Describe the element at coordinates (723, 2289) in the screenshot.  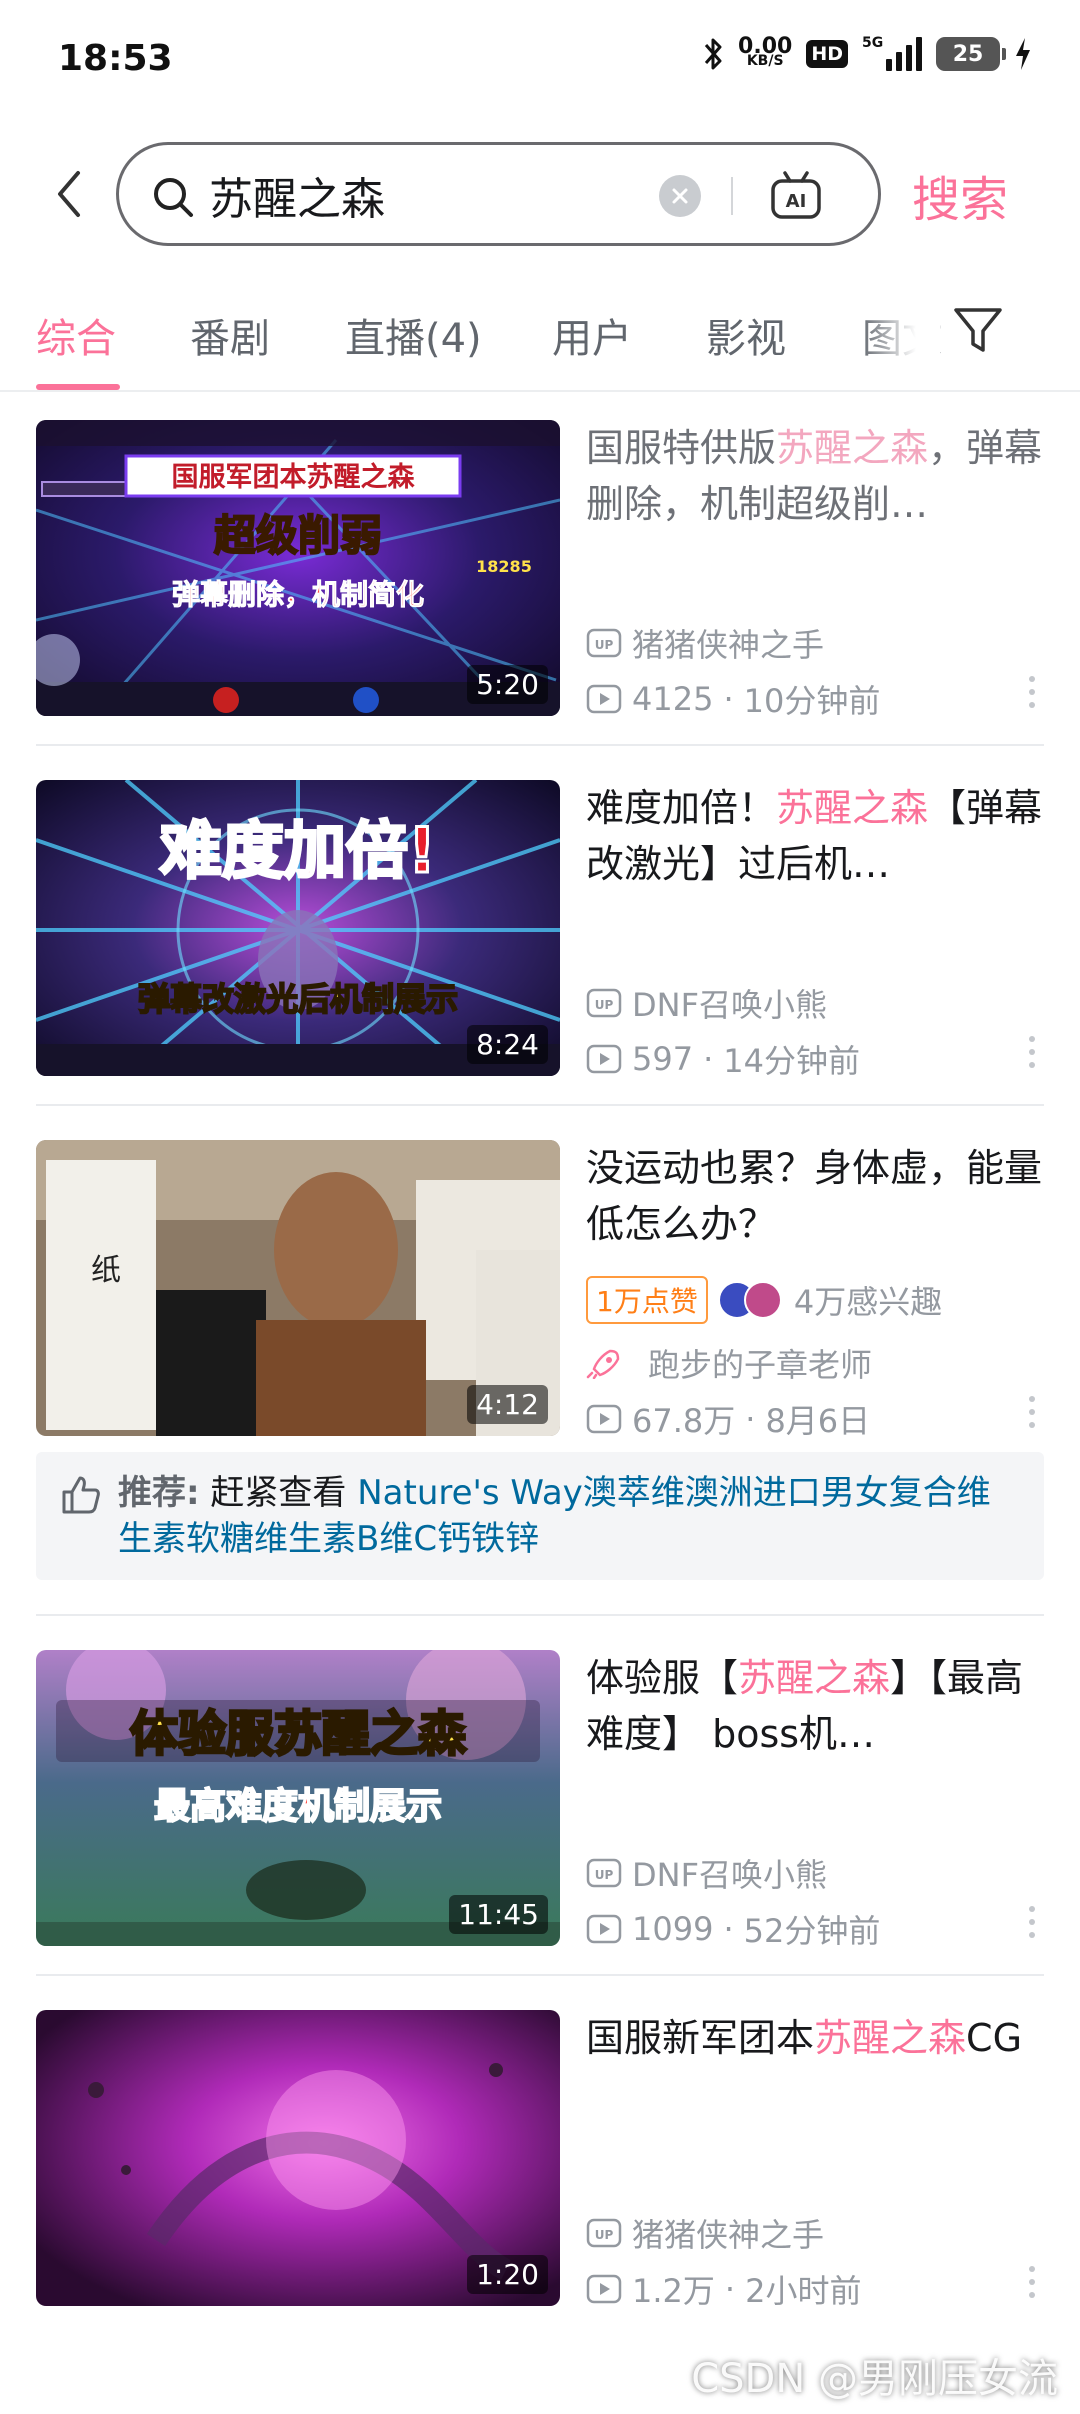
I see `stats-row: 1.2万 · 2小时前` at that location.